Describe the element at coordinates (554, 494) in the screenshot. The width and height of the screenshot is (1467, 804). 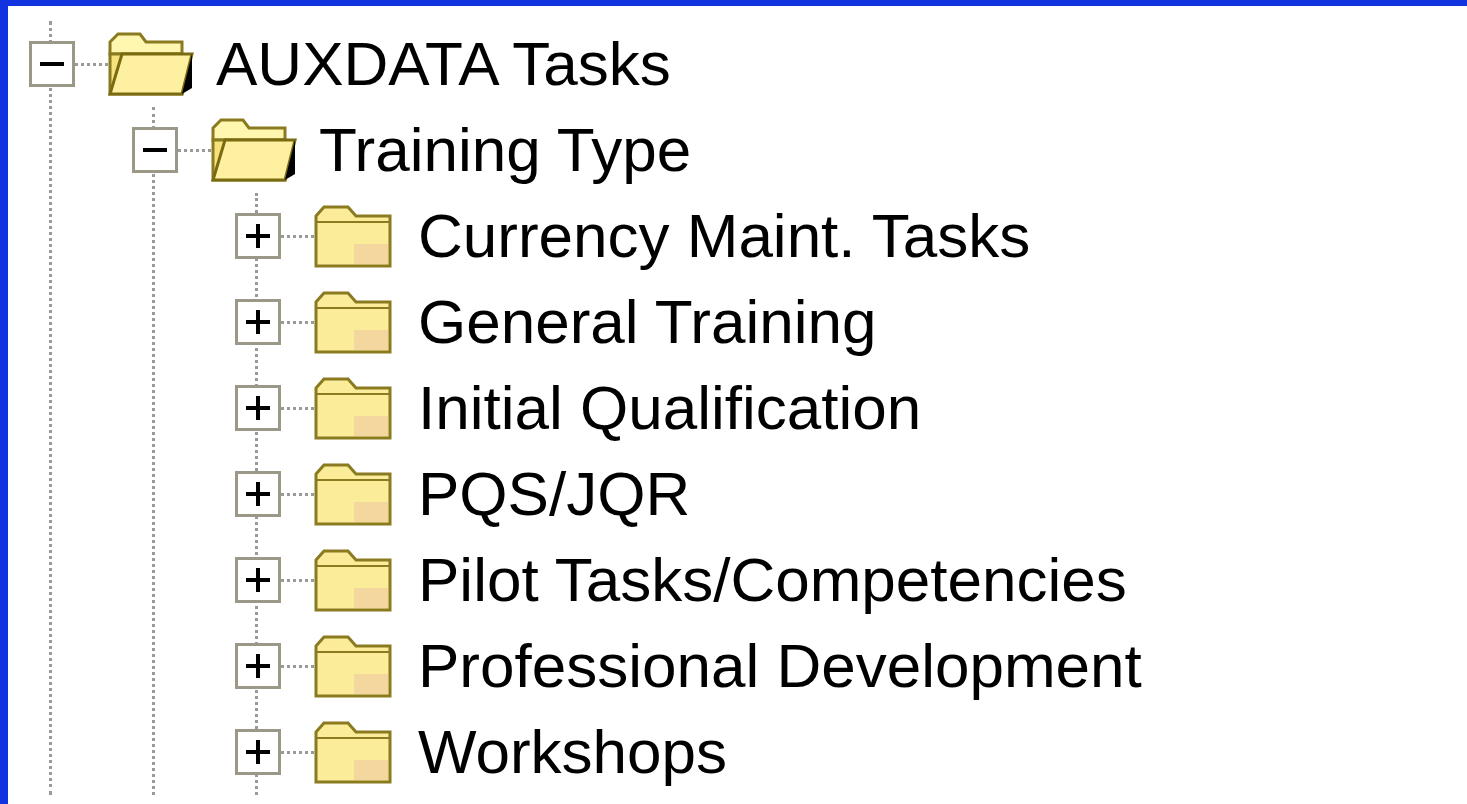
I see `tree-item-label: PQS/JQR` at that location.